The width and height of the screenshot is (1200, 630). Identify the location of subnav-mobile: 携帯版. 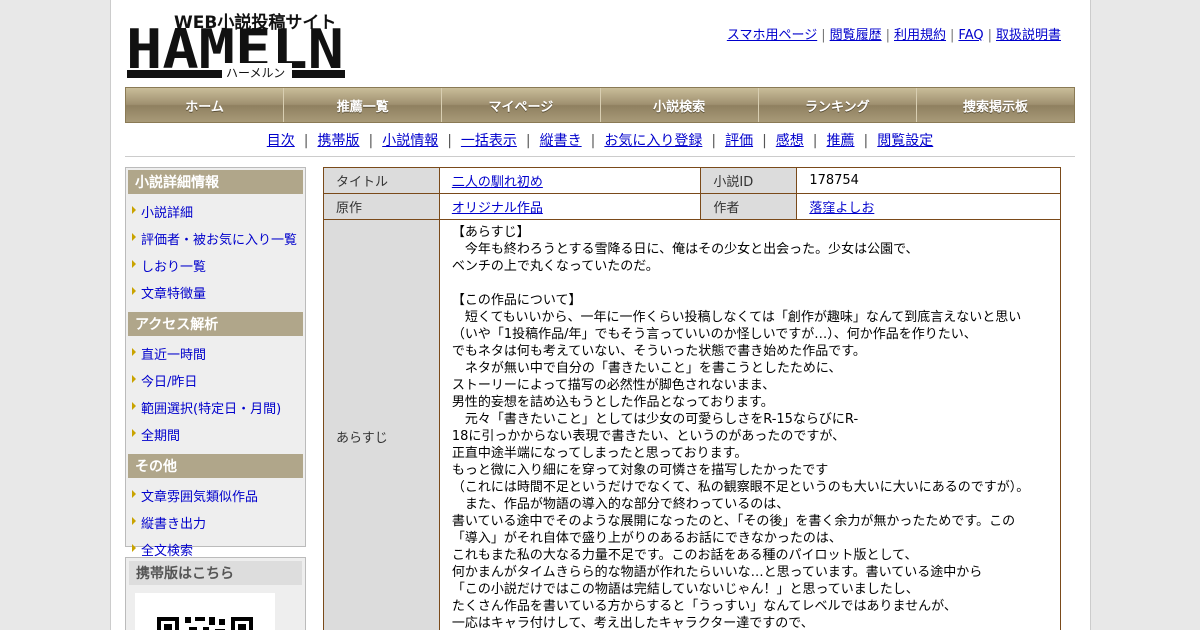
(338, 141).